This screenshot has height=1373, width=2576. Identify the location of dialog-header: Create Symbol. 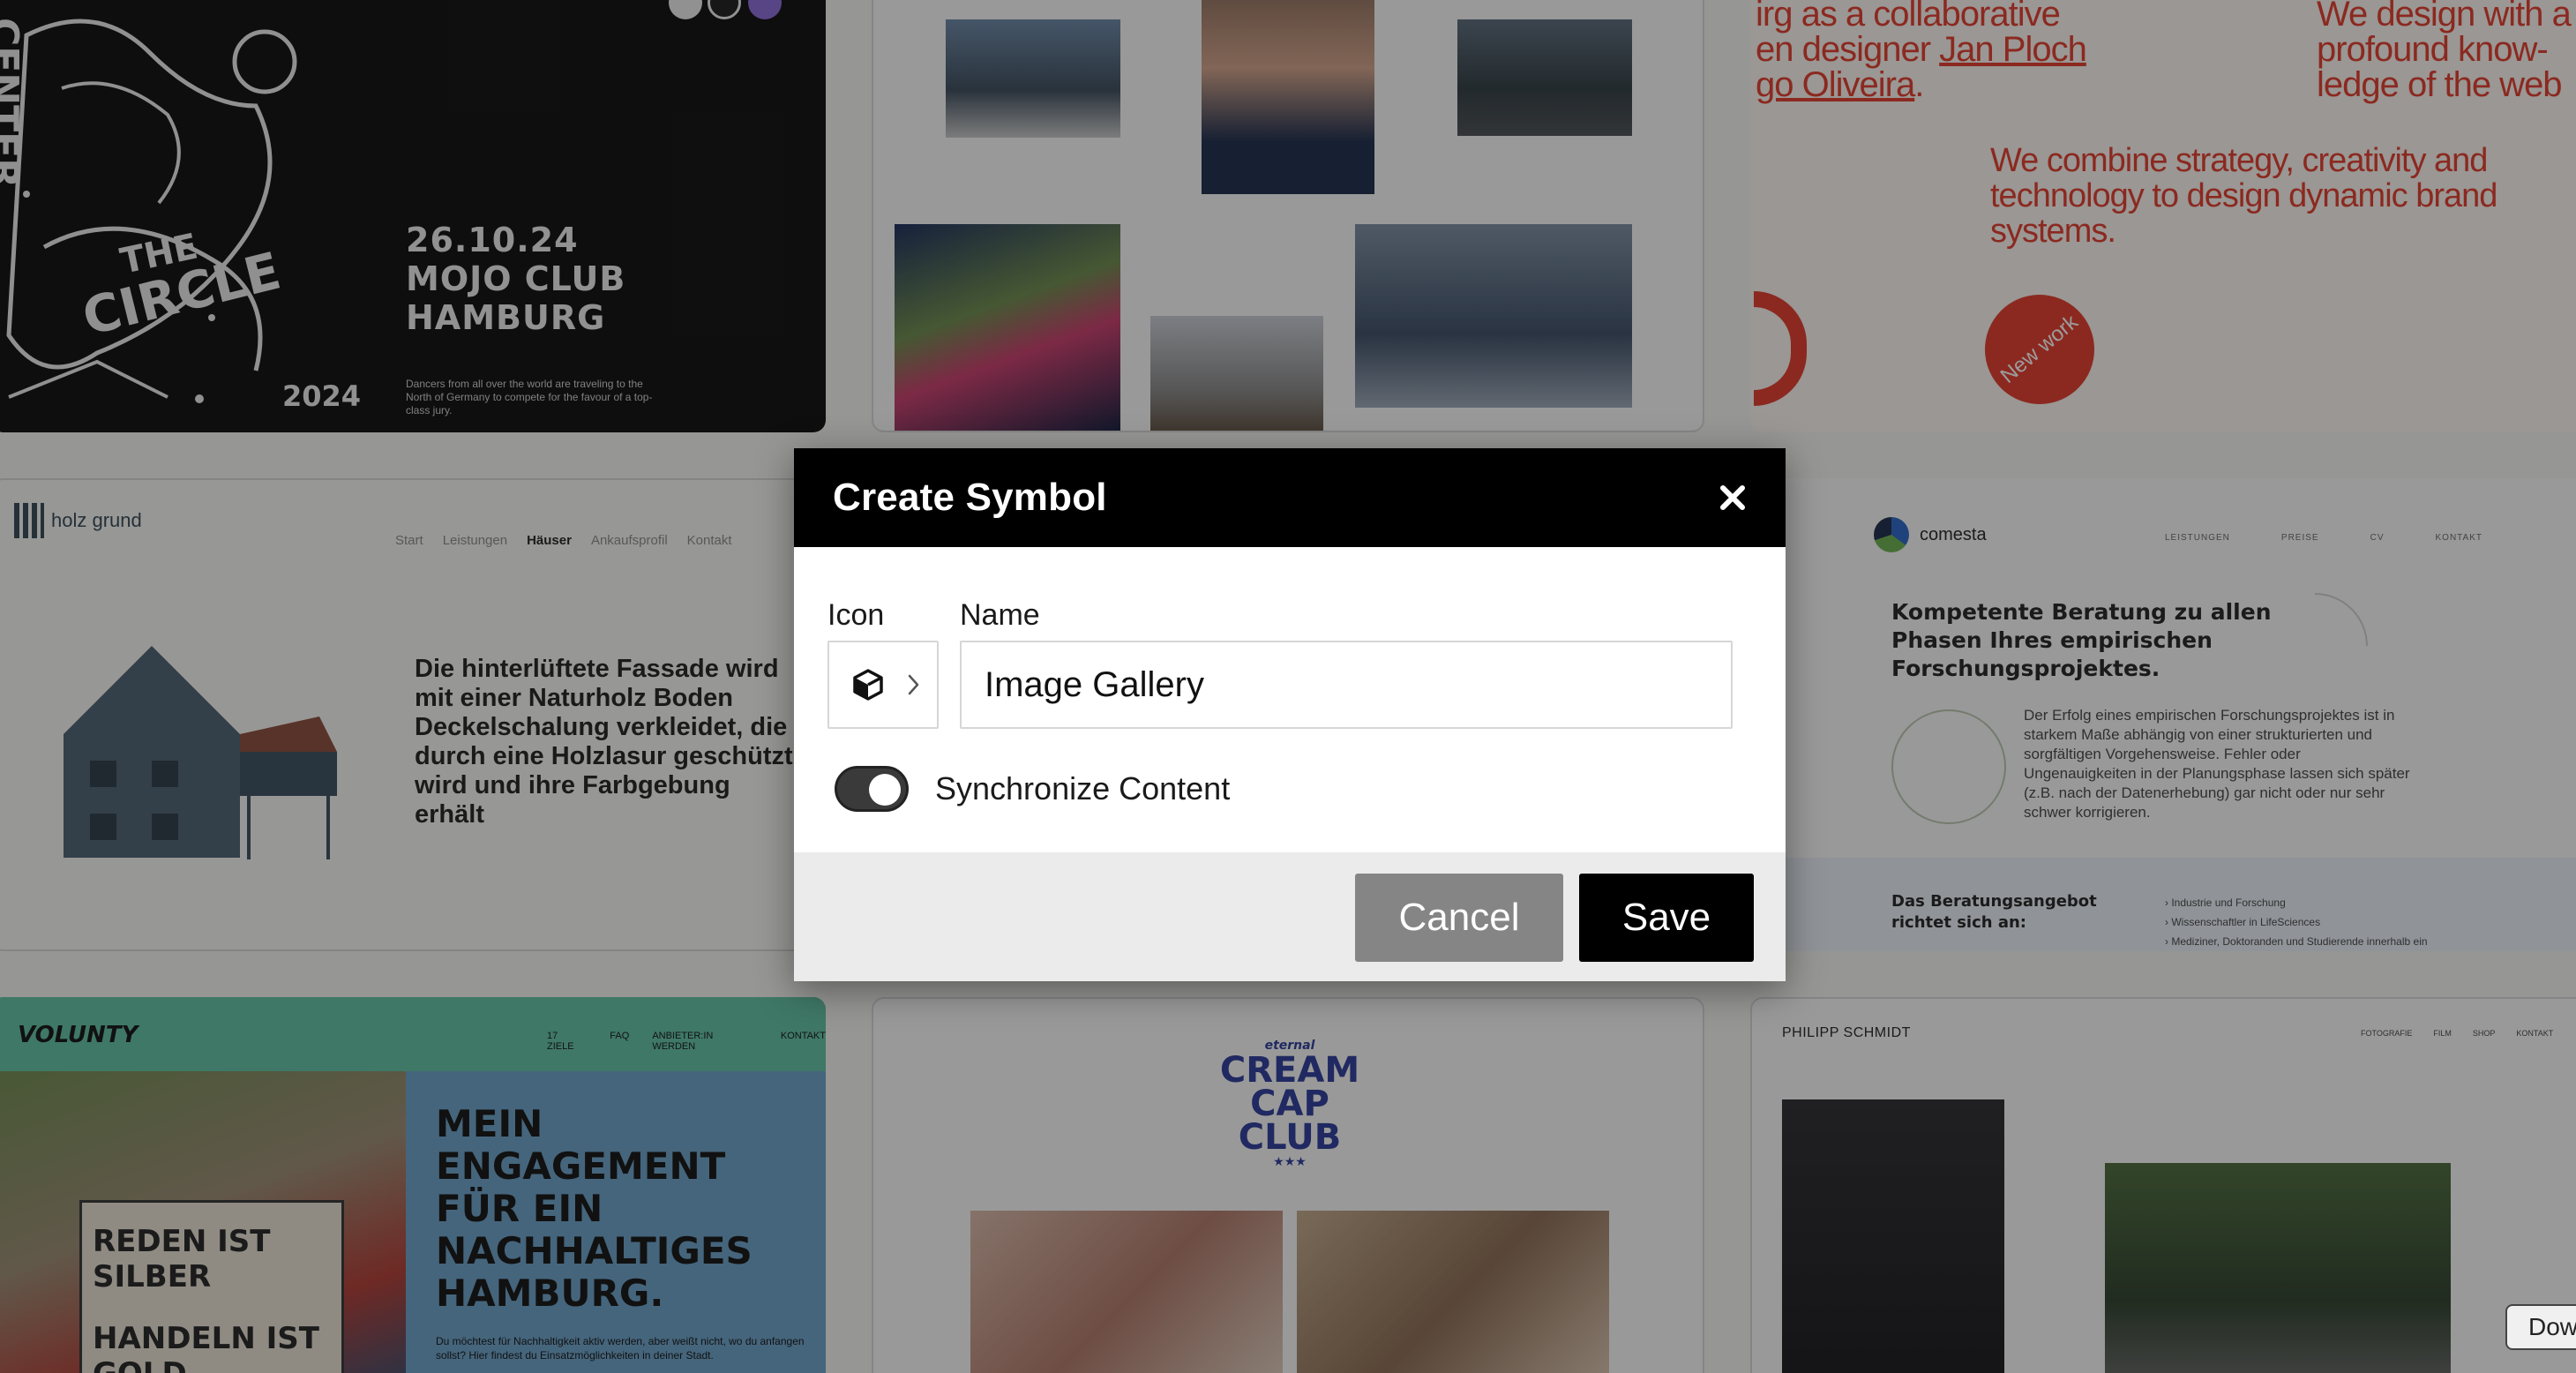
(1290, 497).